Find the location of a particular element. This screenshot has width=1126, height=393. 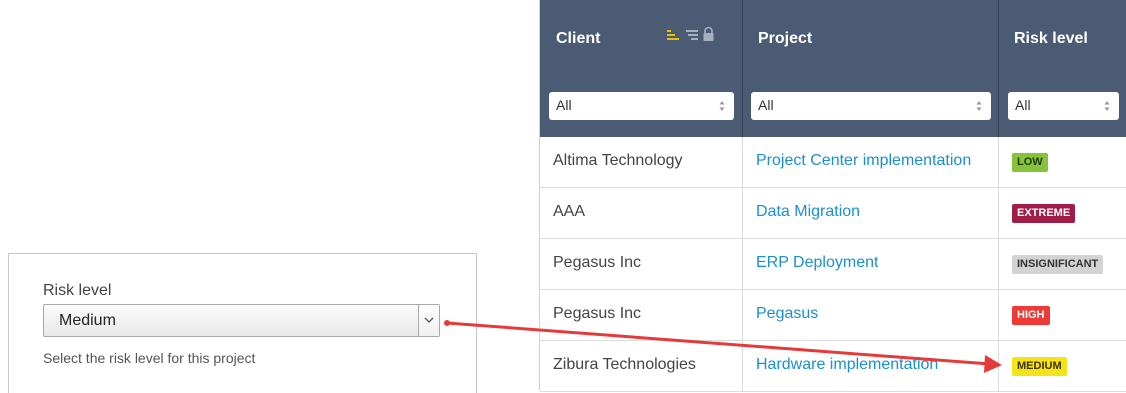

risk-badge-medium: MEDIUM is located at coordinates (1039, 366).